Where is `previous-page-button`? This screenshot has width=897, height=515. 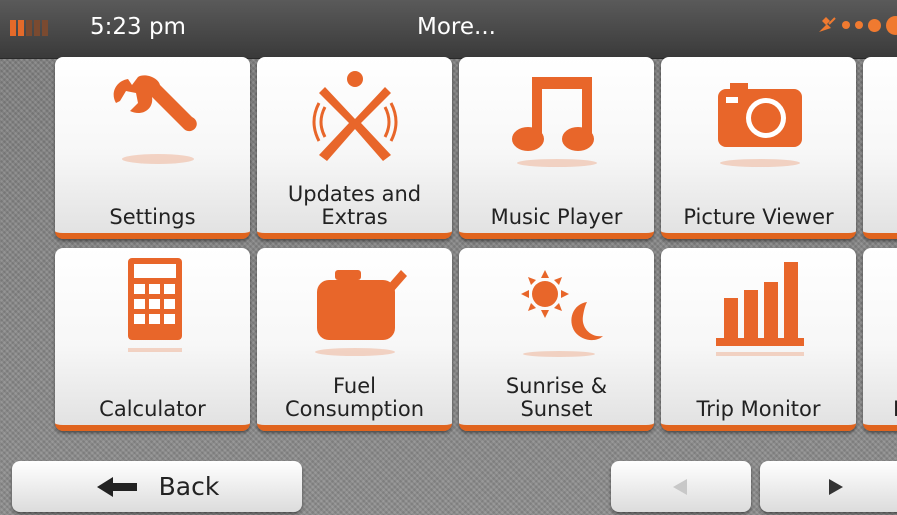 previous-page-button is located at coordinates (681, 486).